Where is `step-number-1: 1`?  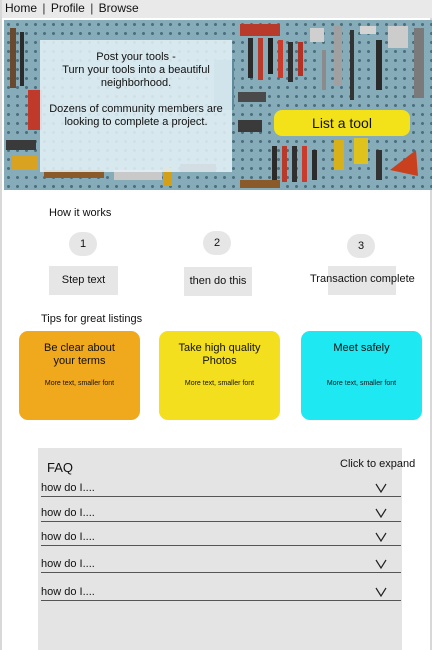 step-number-1: 1 is located at coordinates (83, 244).